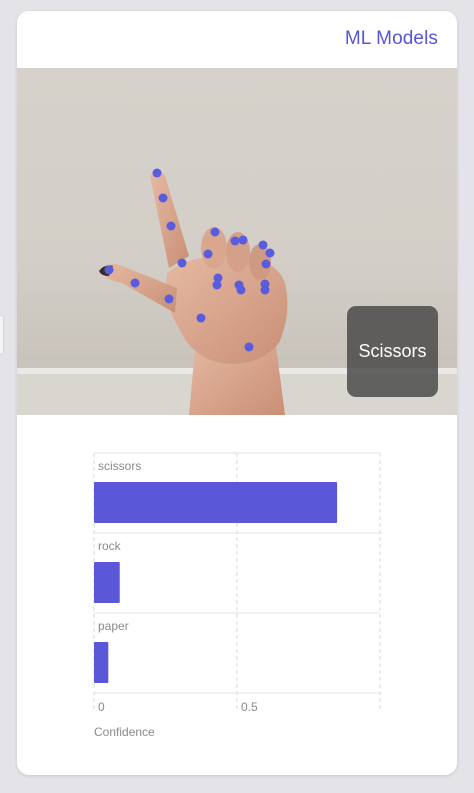 Image resolution: width=474 pixels, height=793 pixels. I want to click on category-label-rock: rock, so click(110, 546).